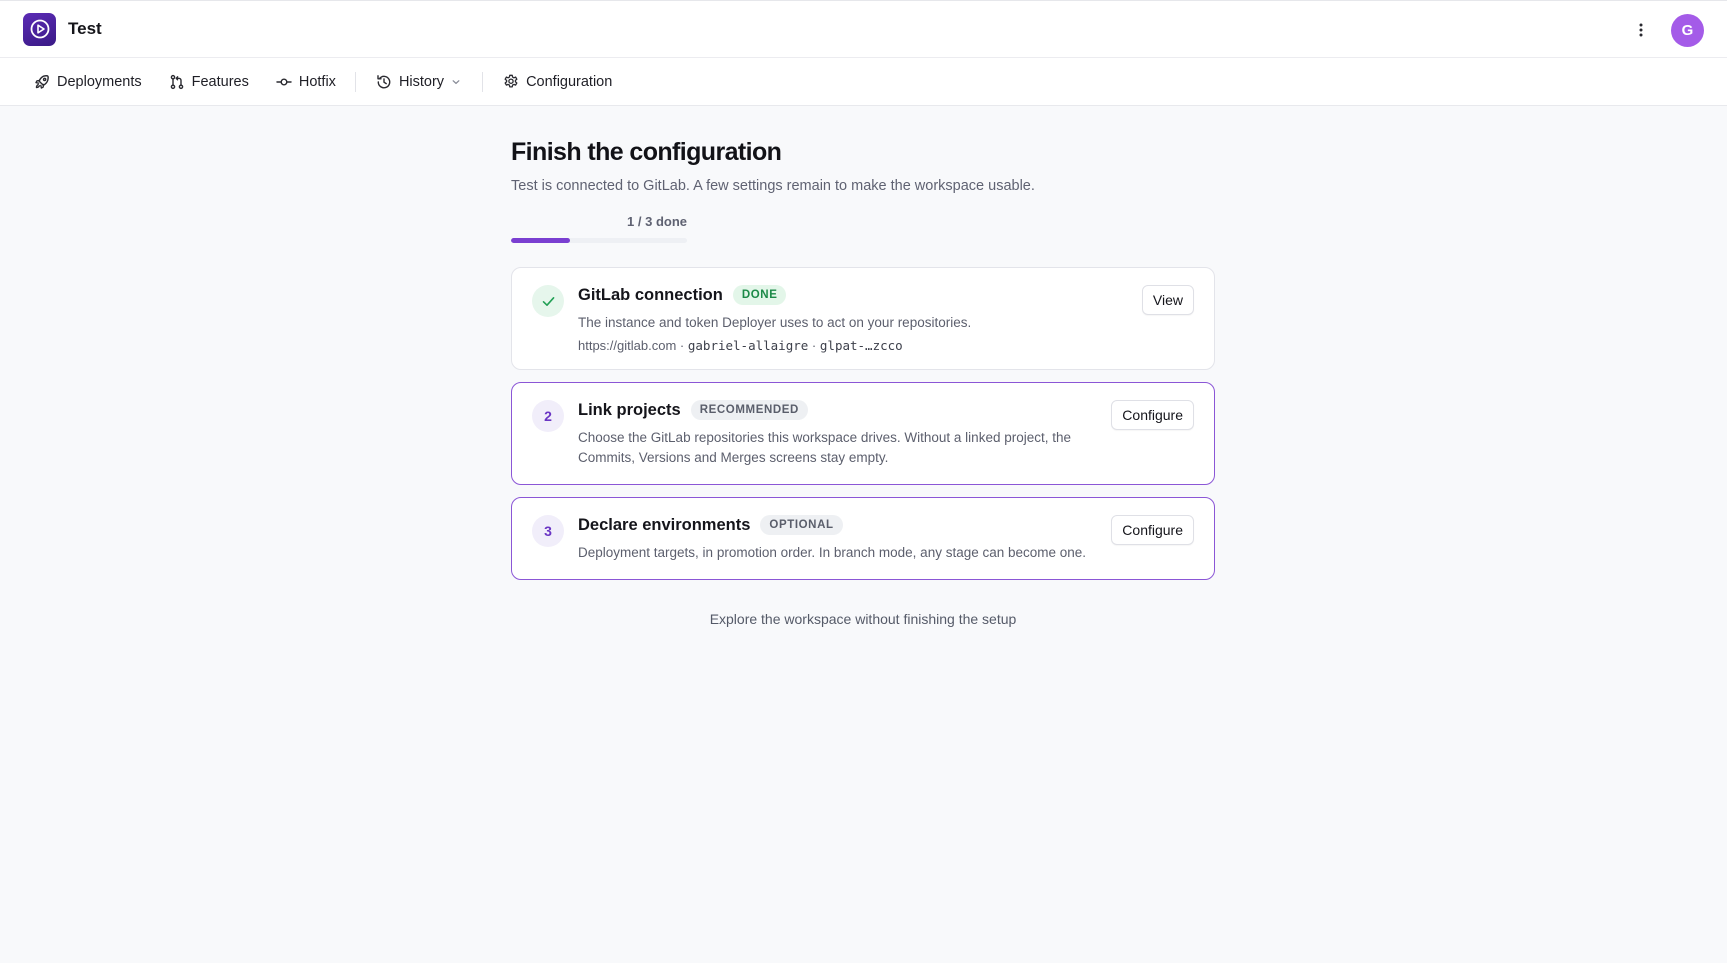  I want to click on progress-track, so click(599, 240).